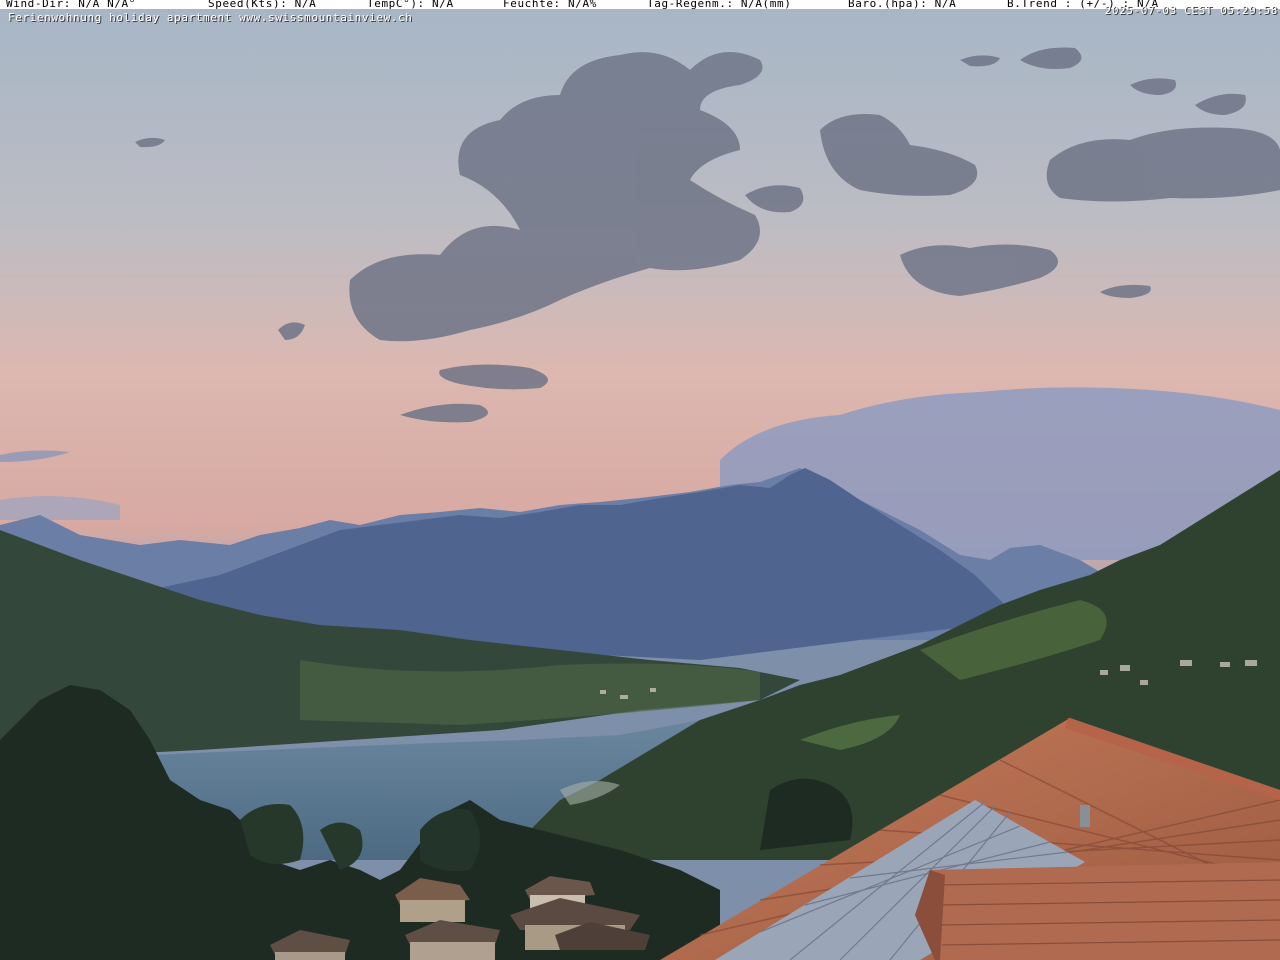 This screenshot has height=960, width=1280. I want to click on capture-timestamp: 2025-07-03 CEST 05:29:58, so click(1191, 10).